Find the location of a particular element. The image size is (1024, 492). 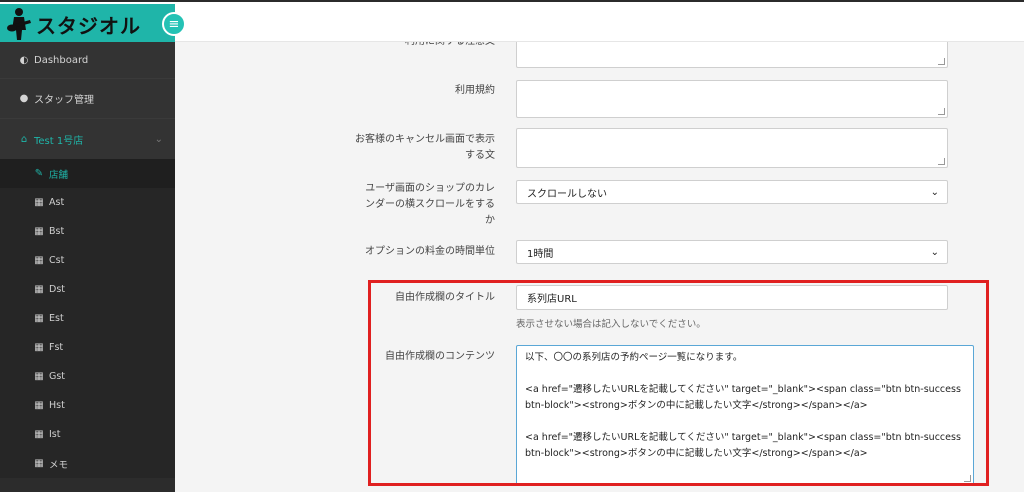

sidebar-item-dashboard: ◐ Dashboard is located at coordinates (87, 60).